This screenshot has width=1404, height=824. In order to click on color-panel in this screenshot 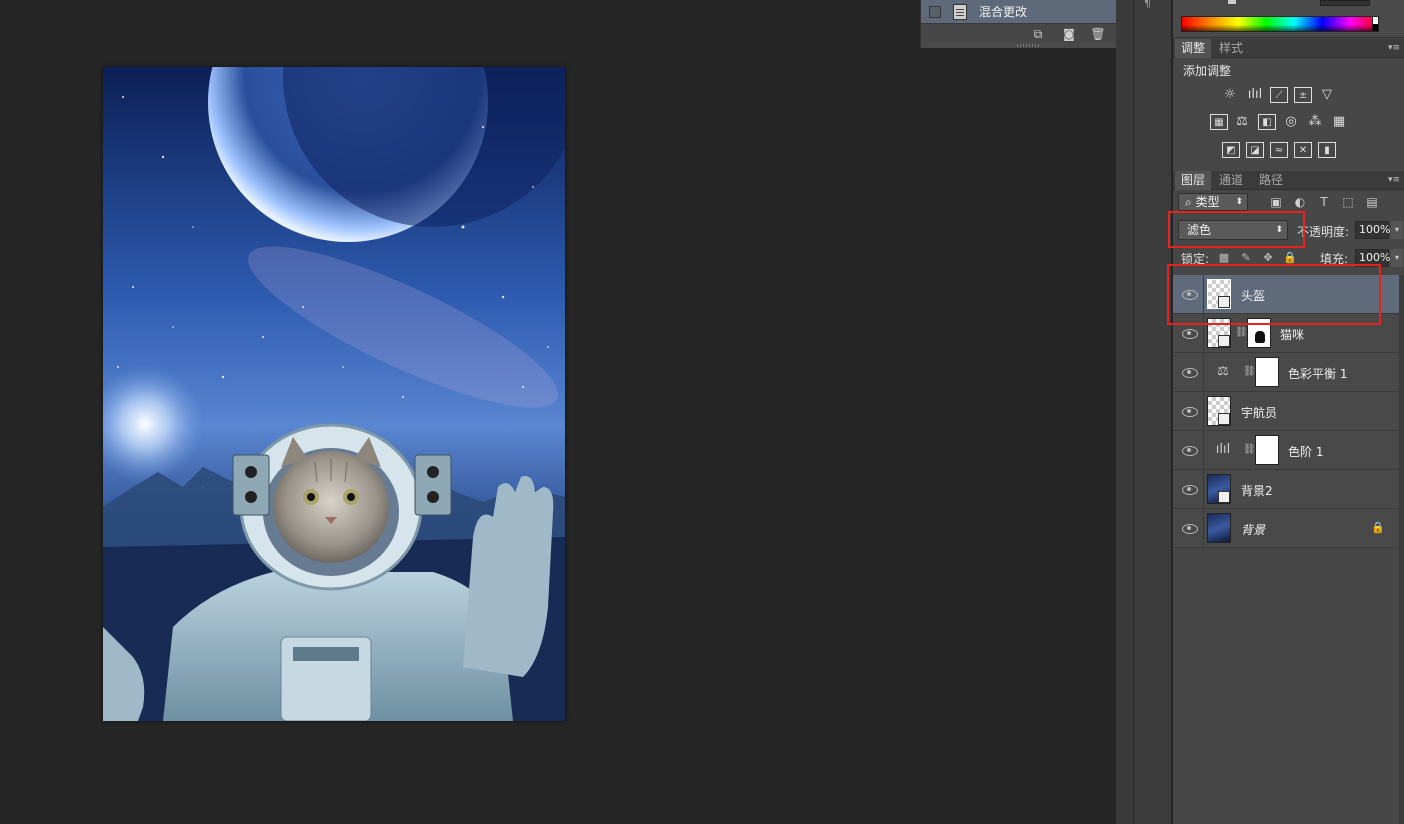, I will do `click(1288, 19)`.